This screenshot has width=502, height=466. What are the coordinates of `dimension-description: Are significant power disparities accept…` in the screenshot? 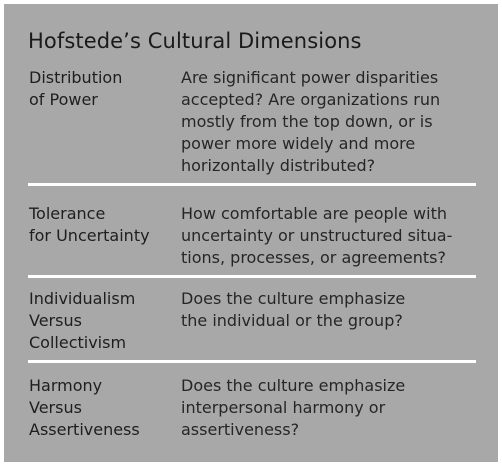 It's located at (311, 121).